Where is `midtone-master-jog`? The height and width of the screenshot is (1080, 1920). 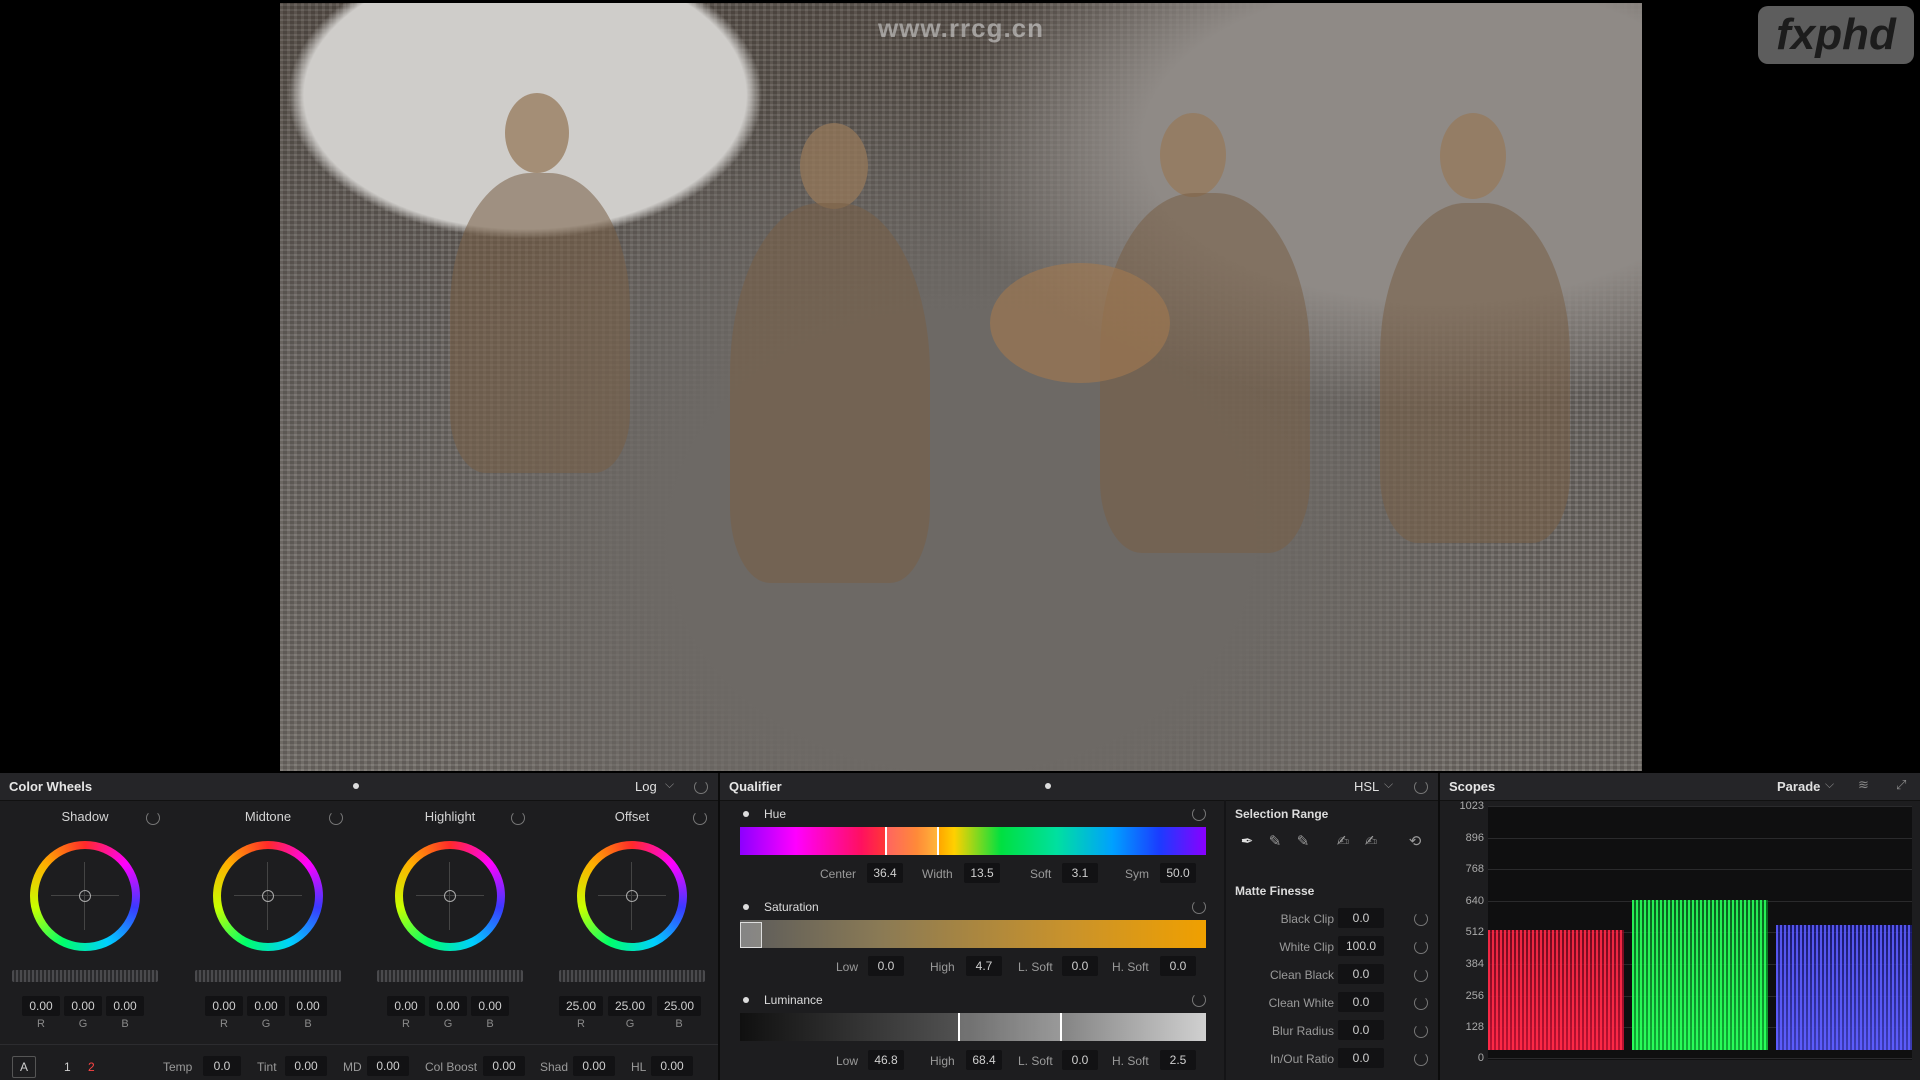 midtone-master-jog is located at coordinates (268, 976).